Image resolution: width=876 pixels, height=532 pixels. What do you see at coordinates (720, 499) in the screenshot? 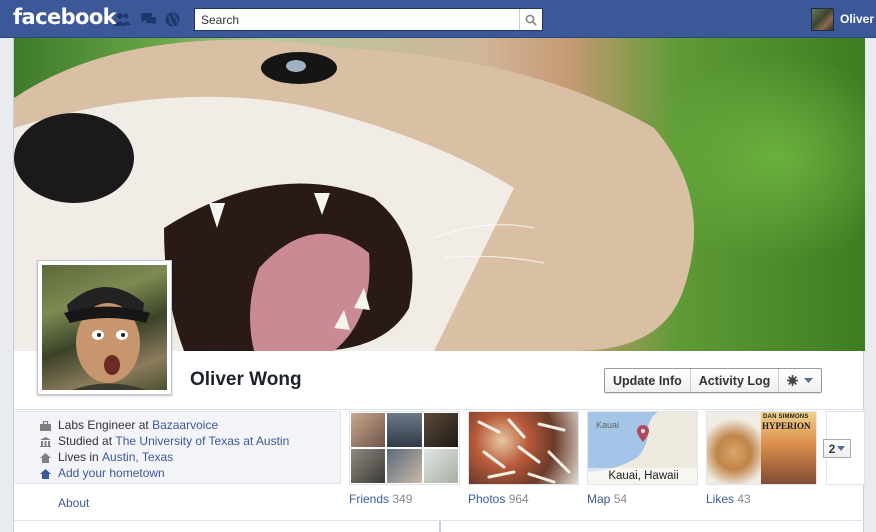
I see `likes-label: Likes` at bounding box center [720, 499].